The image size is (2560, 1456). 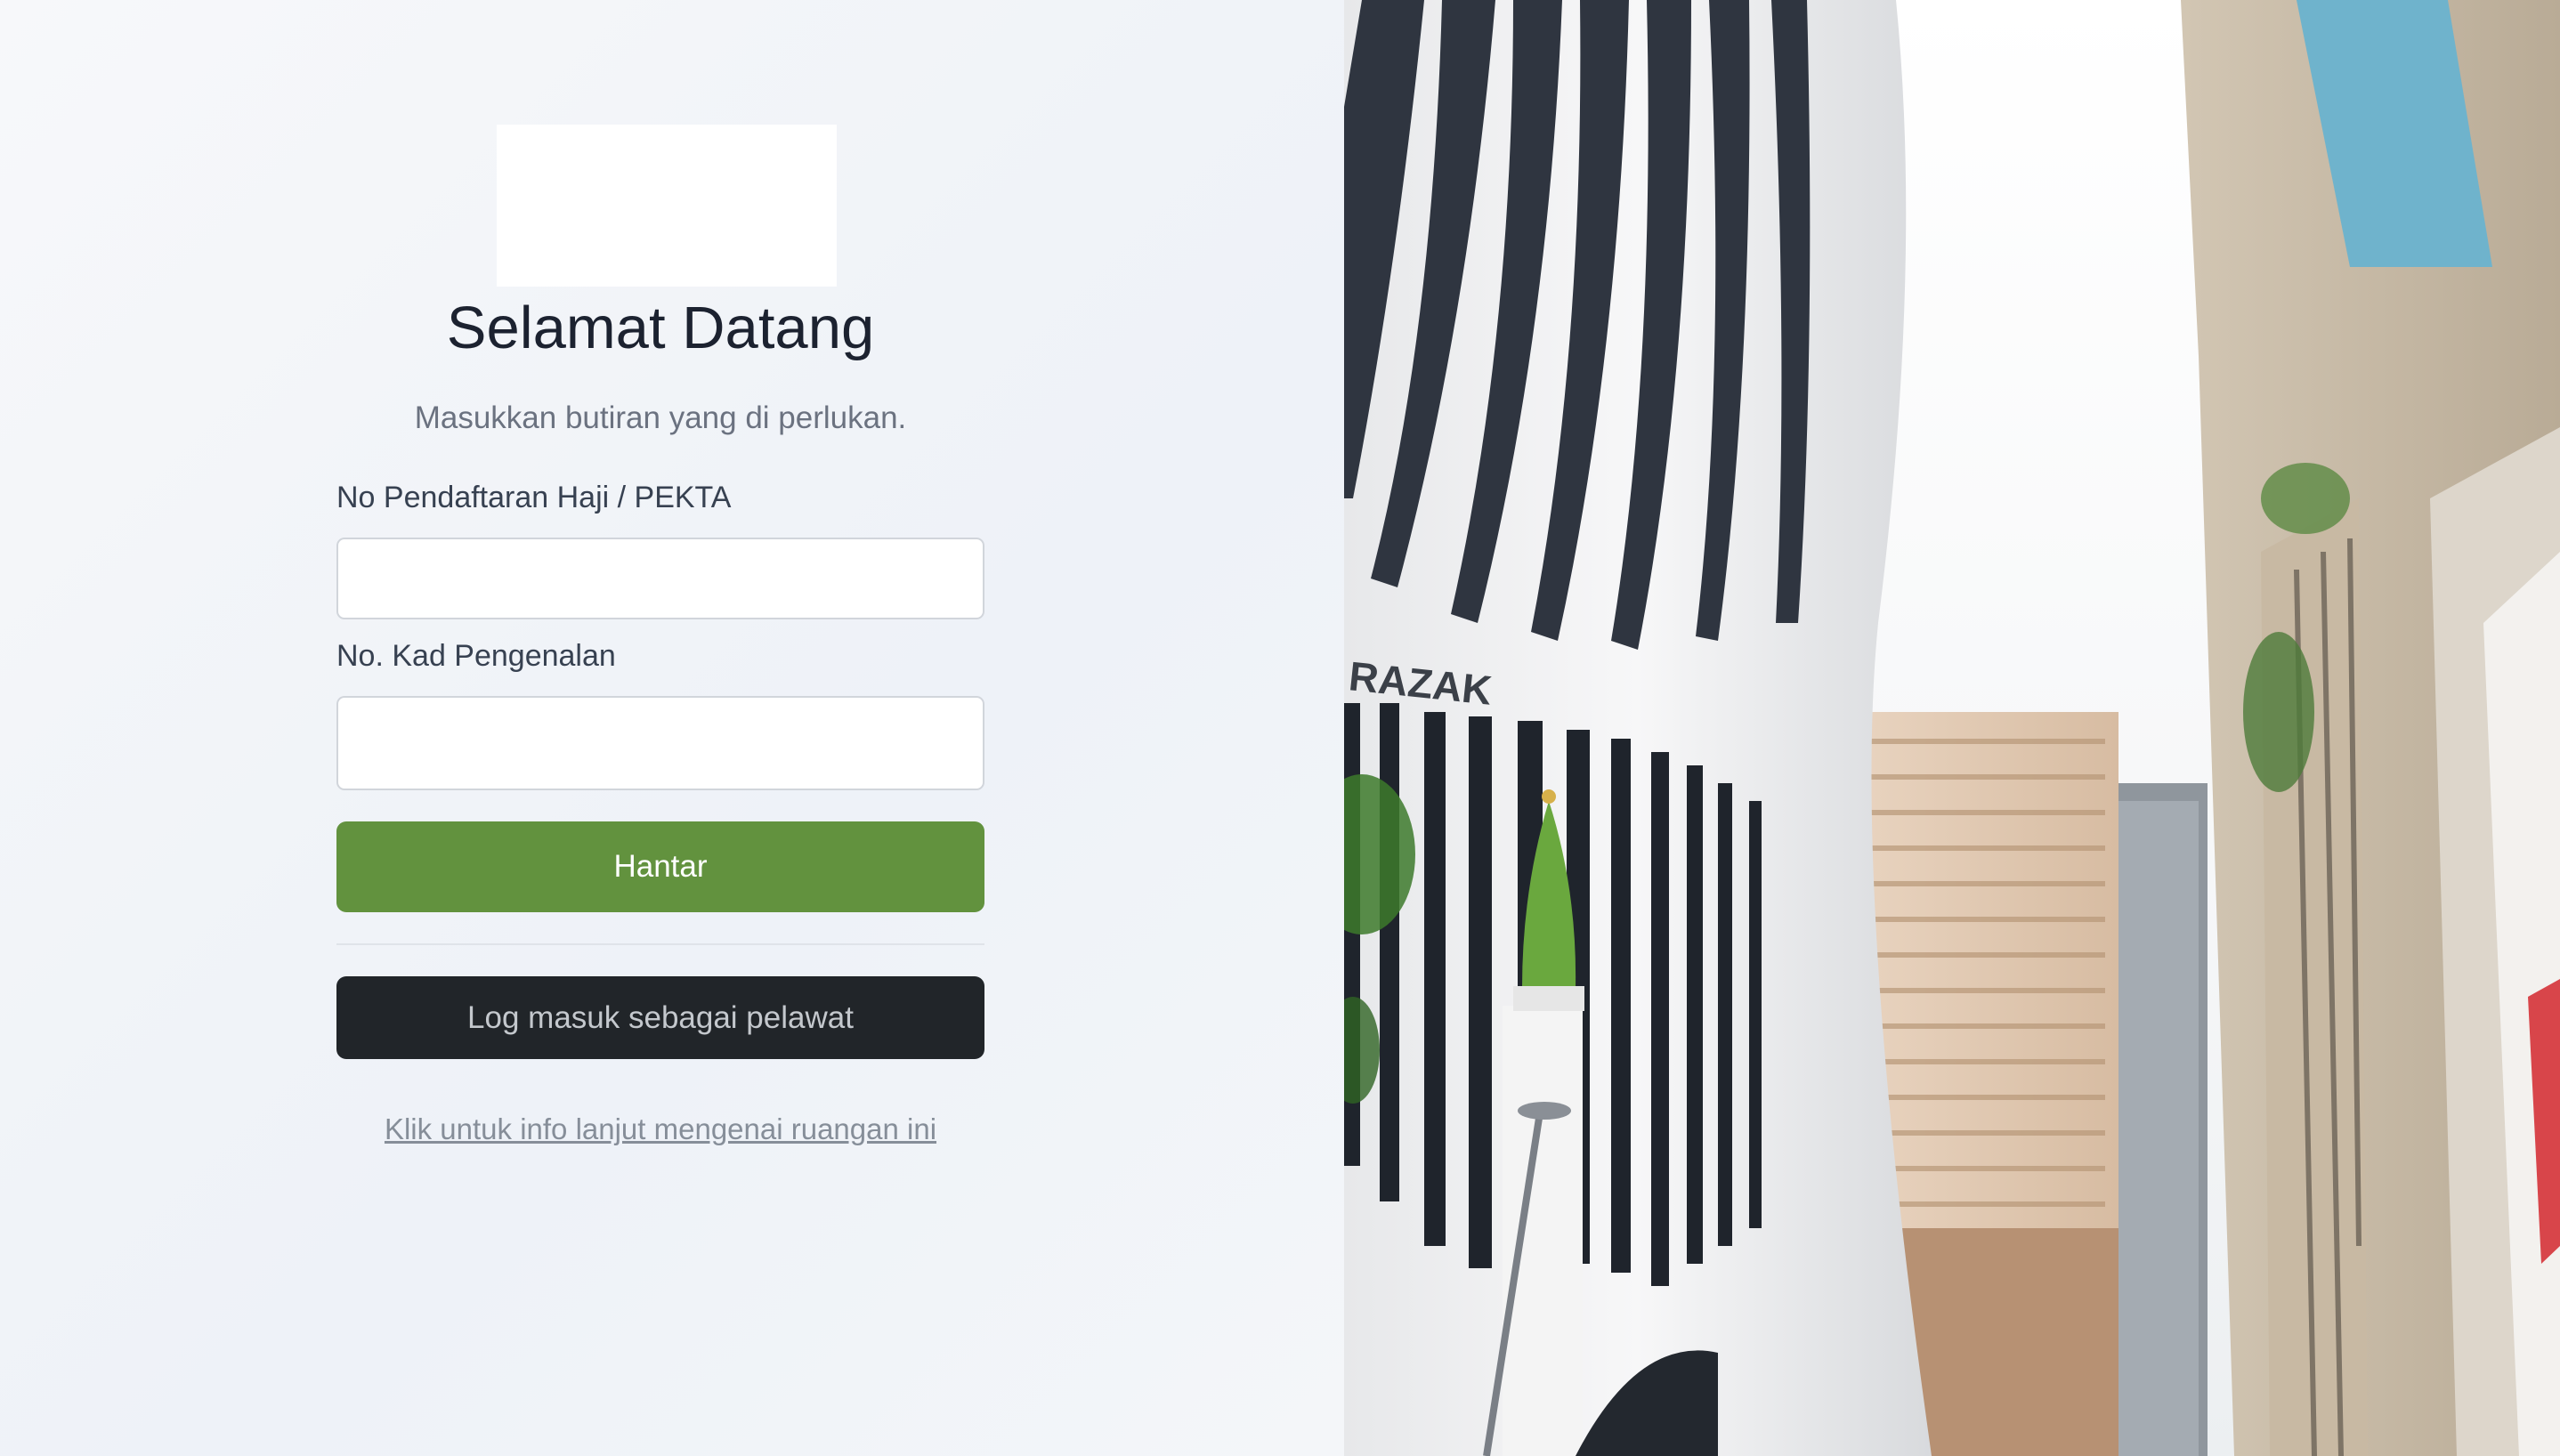 I want to click on ic-number-label: No. Kad Pengenalan, so click(x=476, y=656).